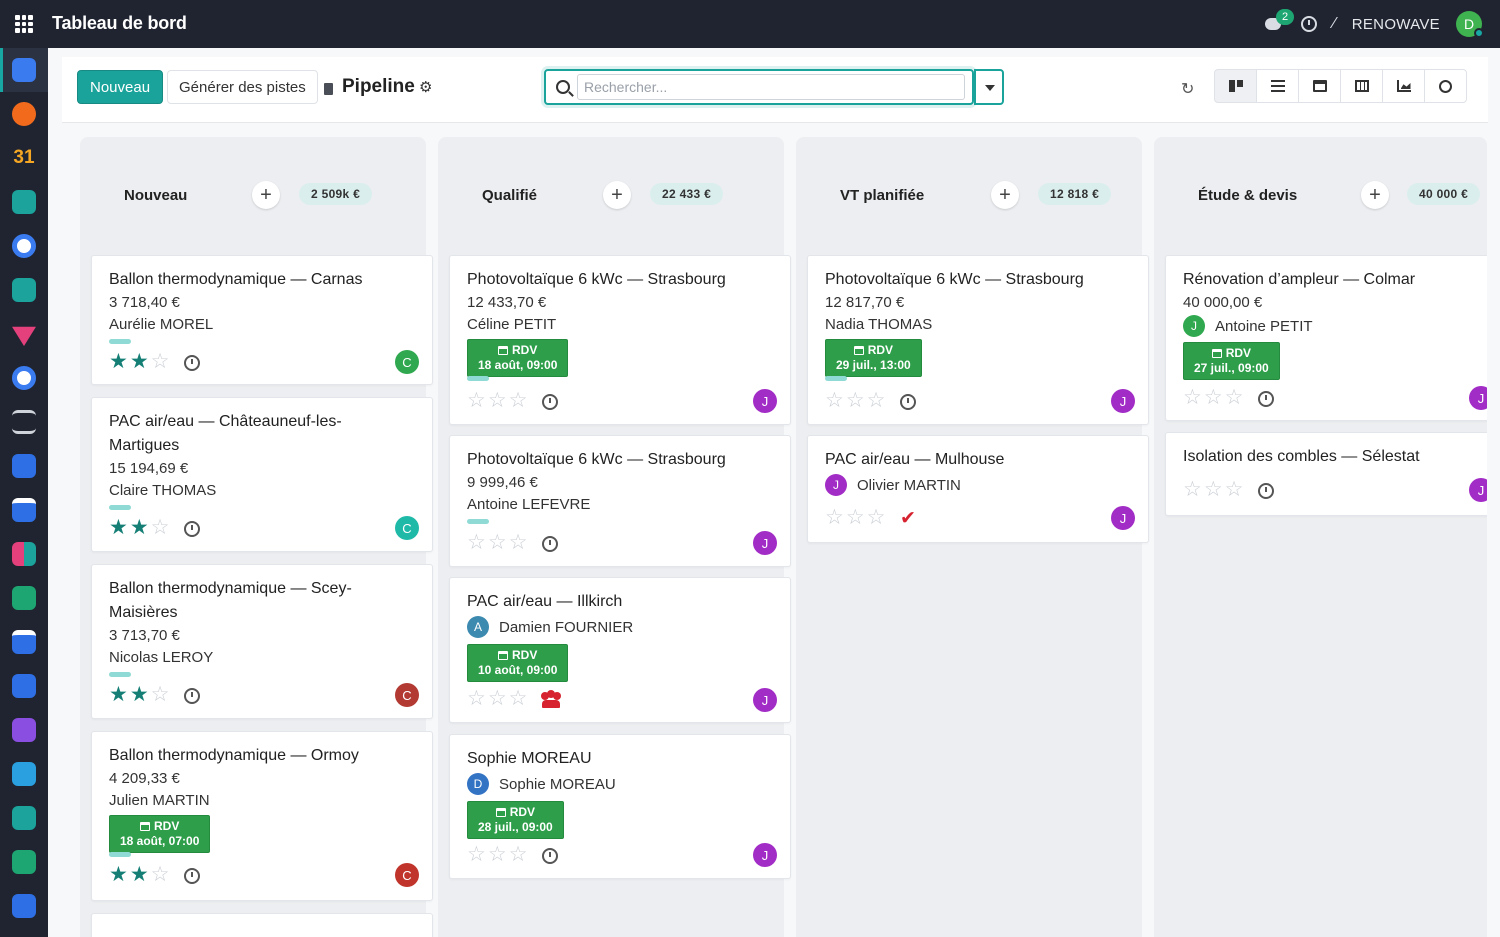 Image resolution: width=1500 pixels, height=937 pixels. What do you see at coordinates (908, 518) in the screenshot?
I see `checkmark-icon: ✔` at bounding box center [908, 518].